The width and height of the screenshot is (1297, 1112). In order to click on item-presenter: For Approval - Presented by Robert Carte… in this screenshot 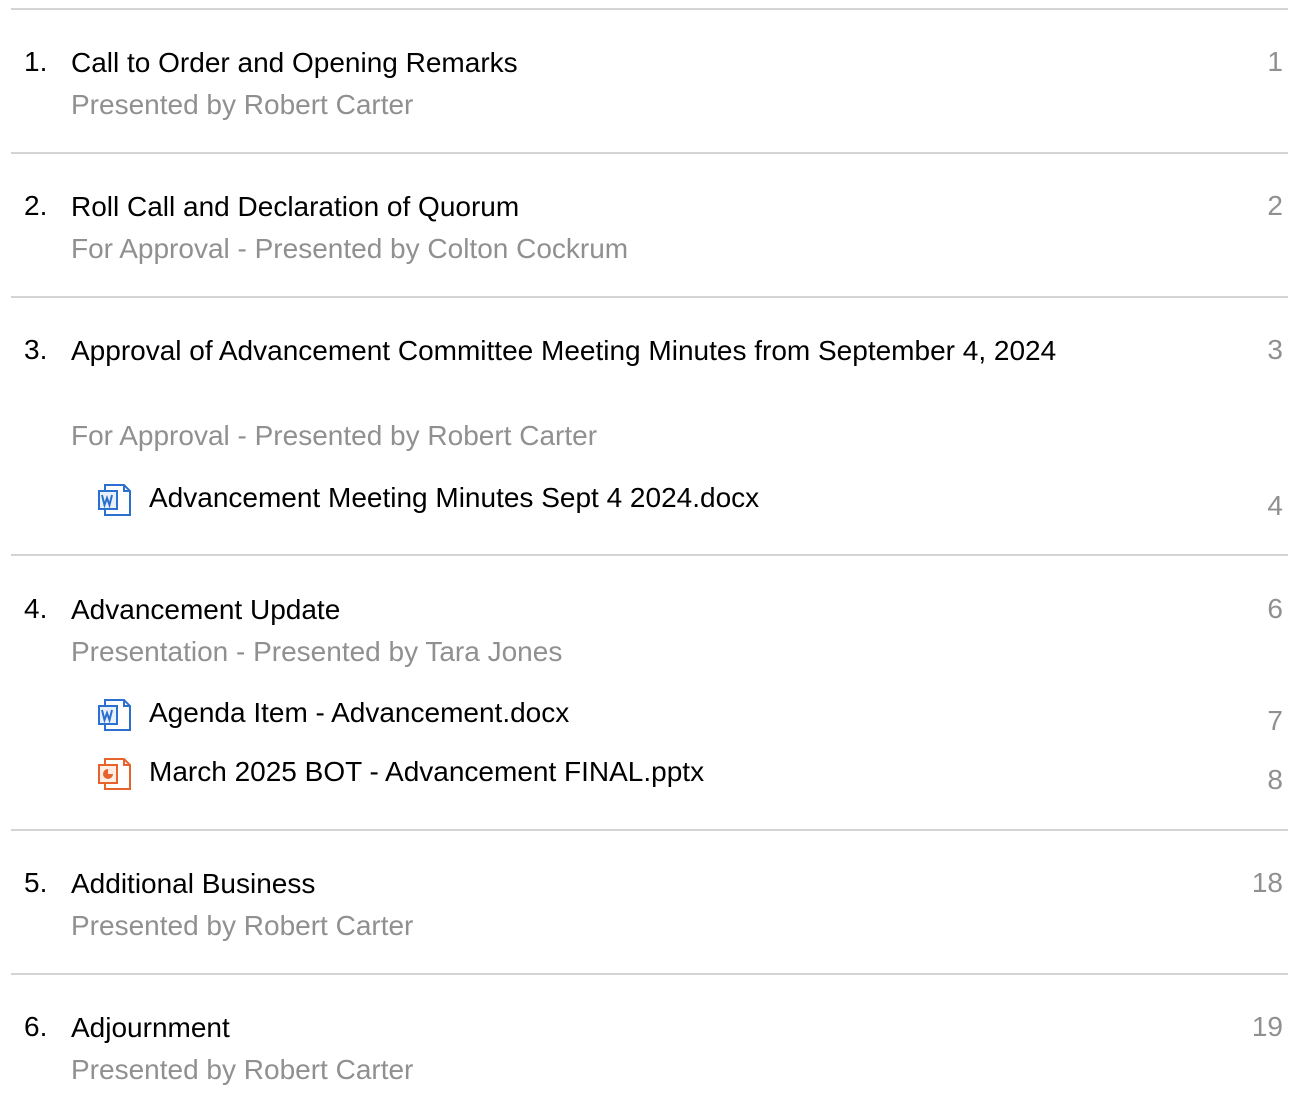, I will do `click(334, 435)`.